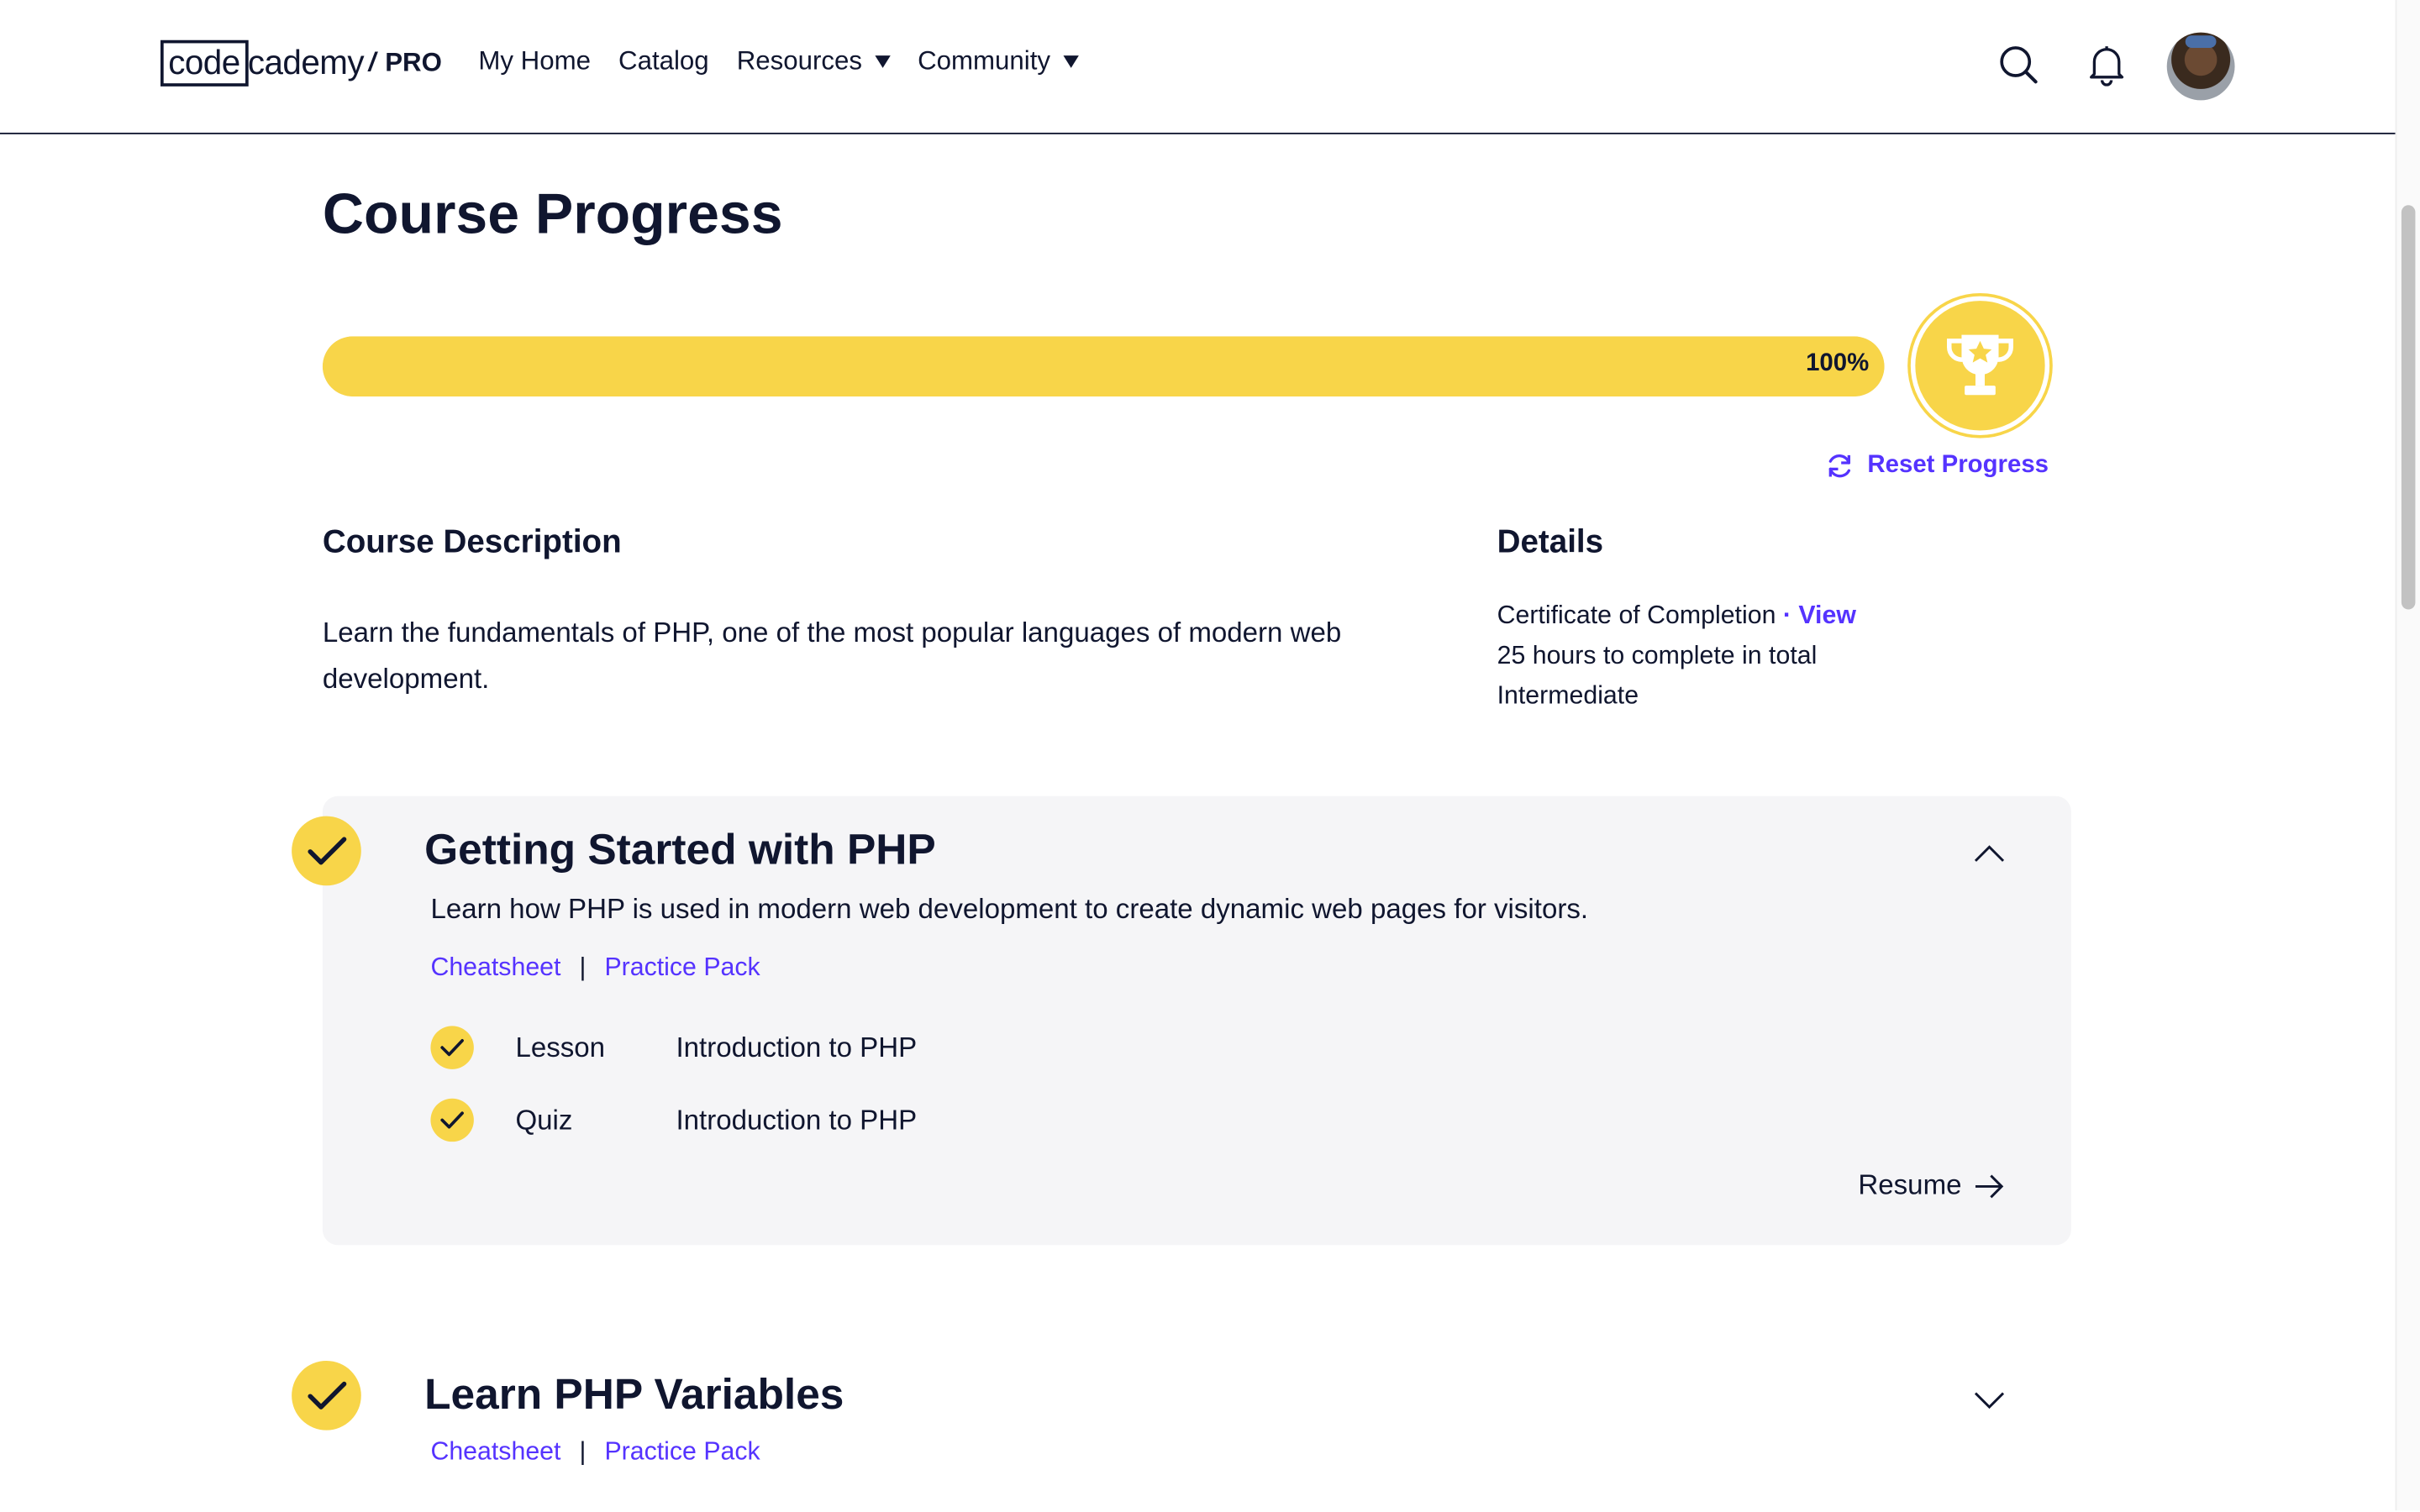  What do you see at coordinates (1989, 854) in the screenshot?
I see `chevron-up-icon` at bounding box center [1989, 854].